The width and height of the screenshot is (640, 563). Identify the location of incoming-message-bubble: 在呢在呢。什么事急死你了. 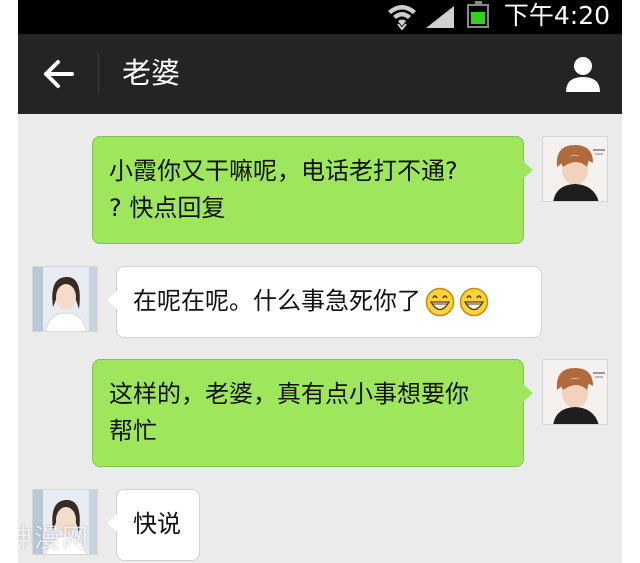
(324, 302).